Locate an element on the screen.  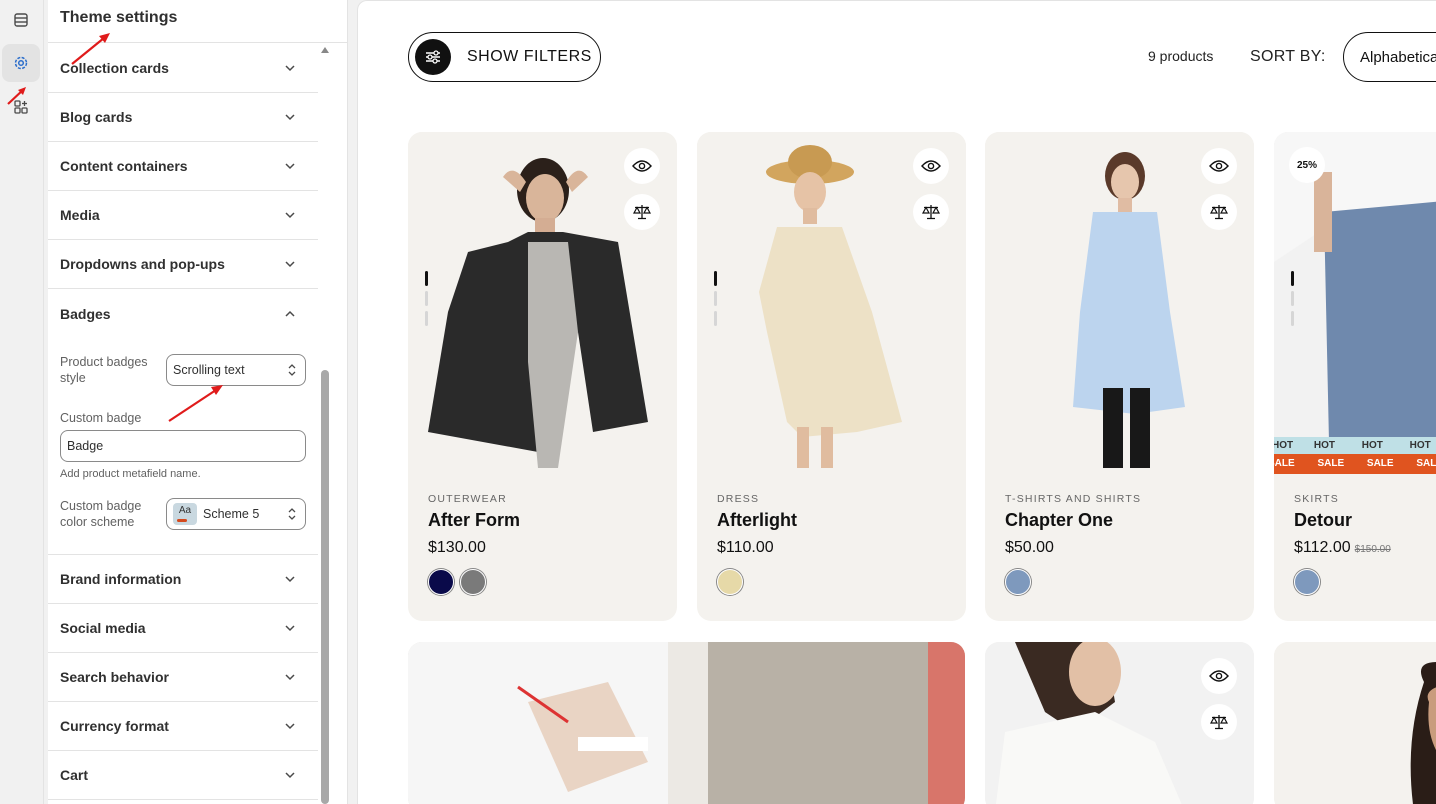
section-search-behavior: Search behavior is located at coordinates (183, 677).